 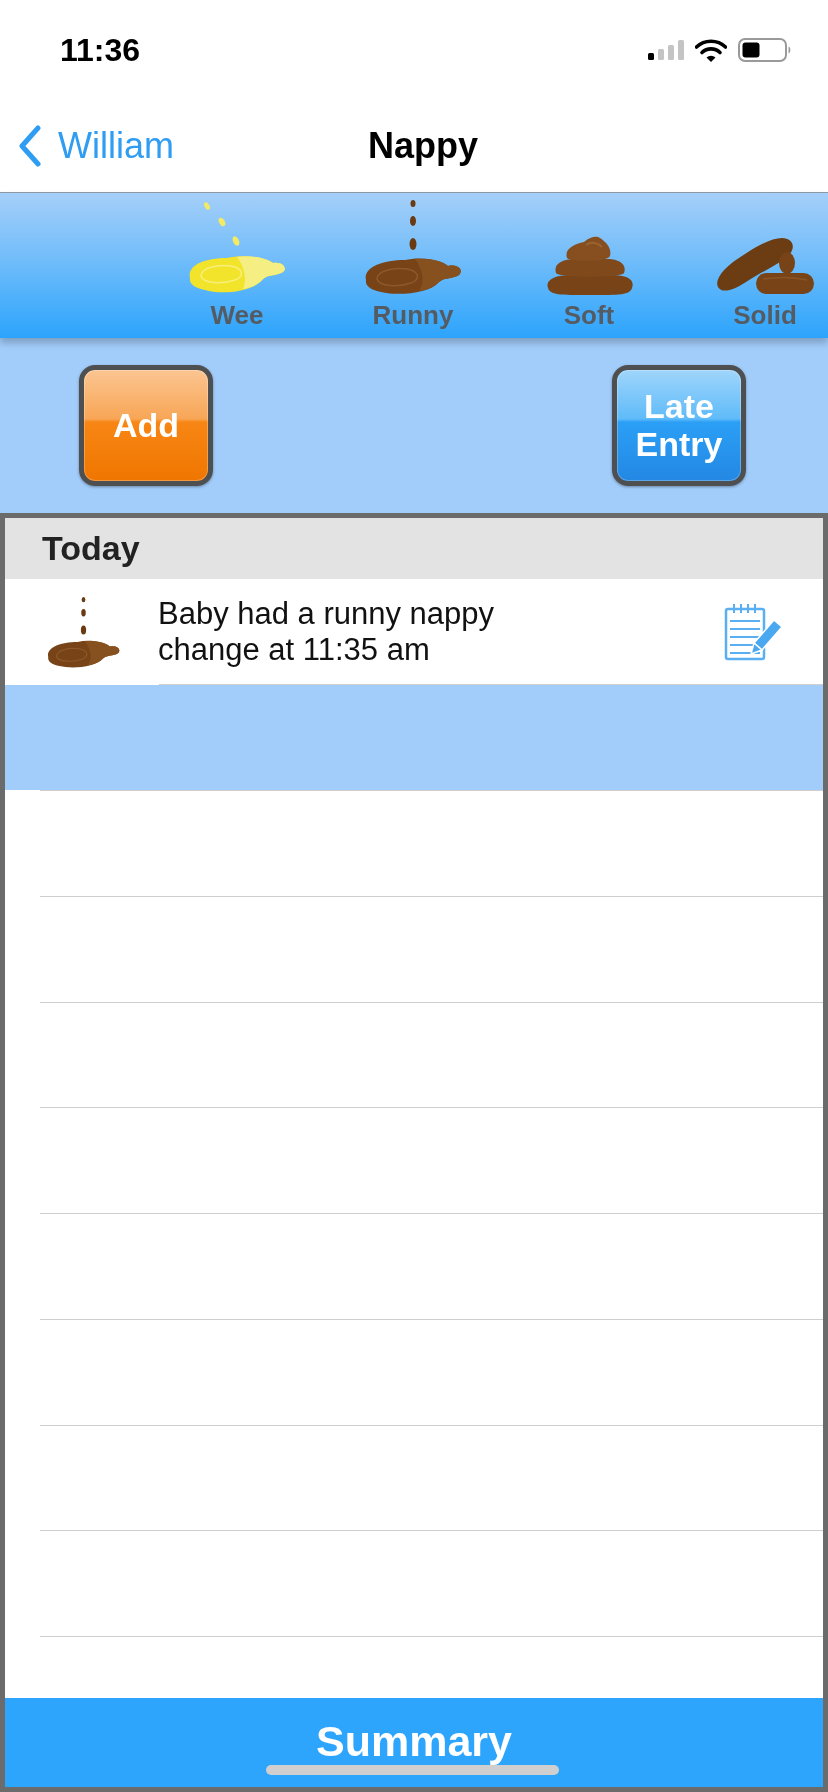 I want to click on status-time: 11:36, so click(x=100, y=50).